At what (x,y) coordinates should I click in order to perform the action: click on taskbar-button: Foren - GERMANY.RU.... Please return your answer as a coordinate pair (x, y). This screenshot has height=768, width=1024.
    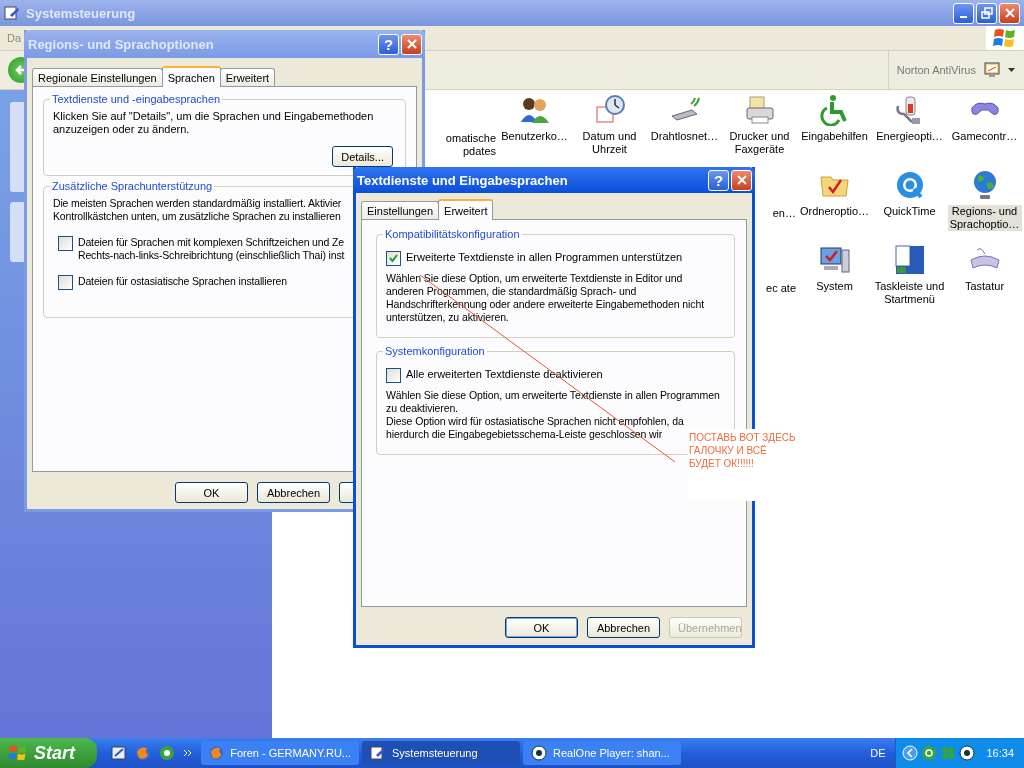
    Looking at the image, I should click on (280, 753).